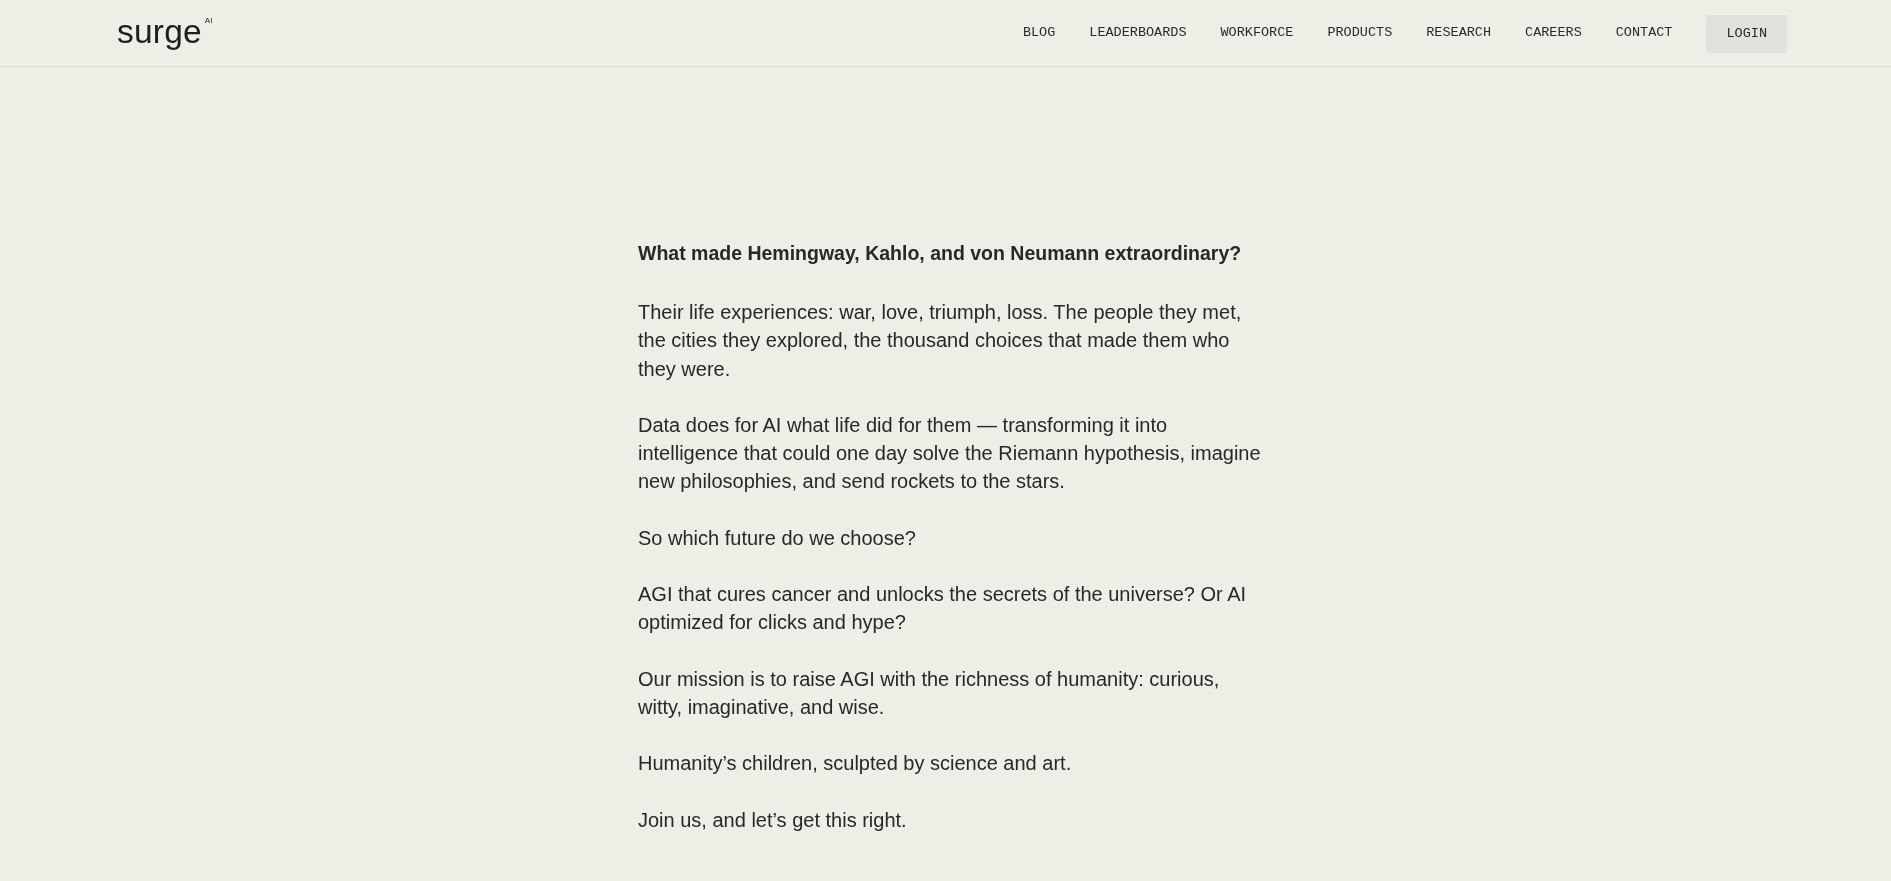  I want to click on nav-link: RESEARCH, so click(1459, 33).